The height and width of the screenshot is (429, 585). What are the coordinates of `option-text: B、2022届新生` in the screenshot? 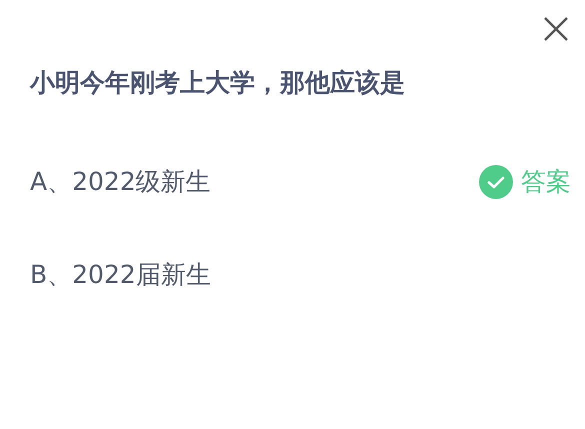 It's located at (120, 275).